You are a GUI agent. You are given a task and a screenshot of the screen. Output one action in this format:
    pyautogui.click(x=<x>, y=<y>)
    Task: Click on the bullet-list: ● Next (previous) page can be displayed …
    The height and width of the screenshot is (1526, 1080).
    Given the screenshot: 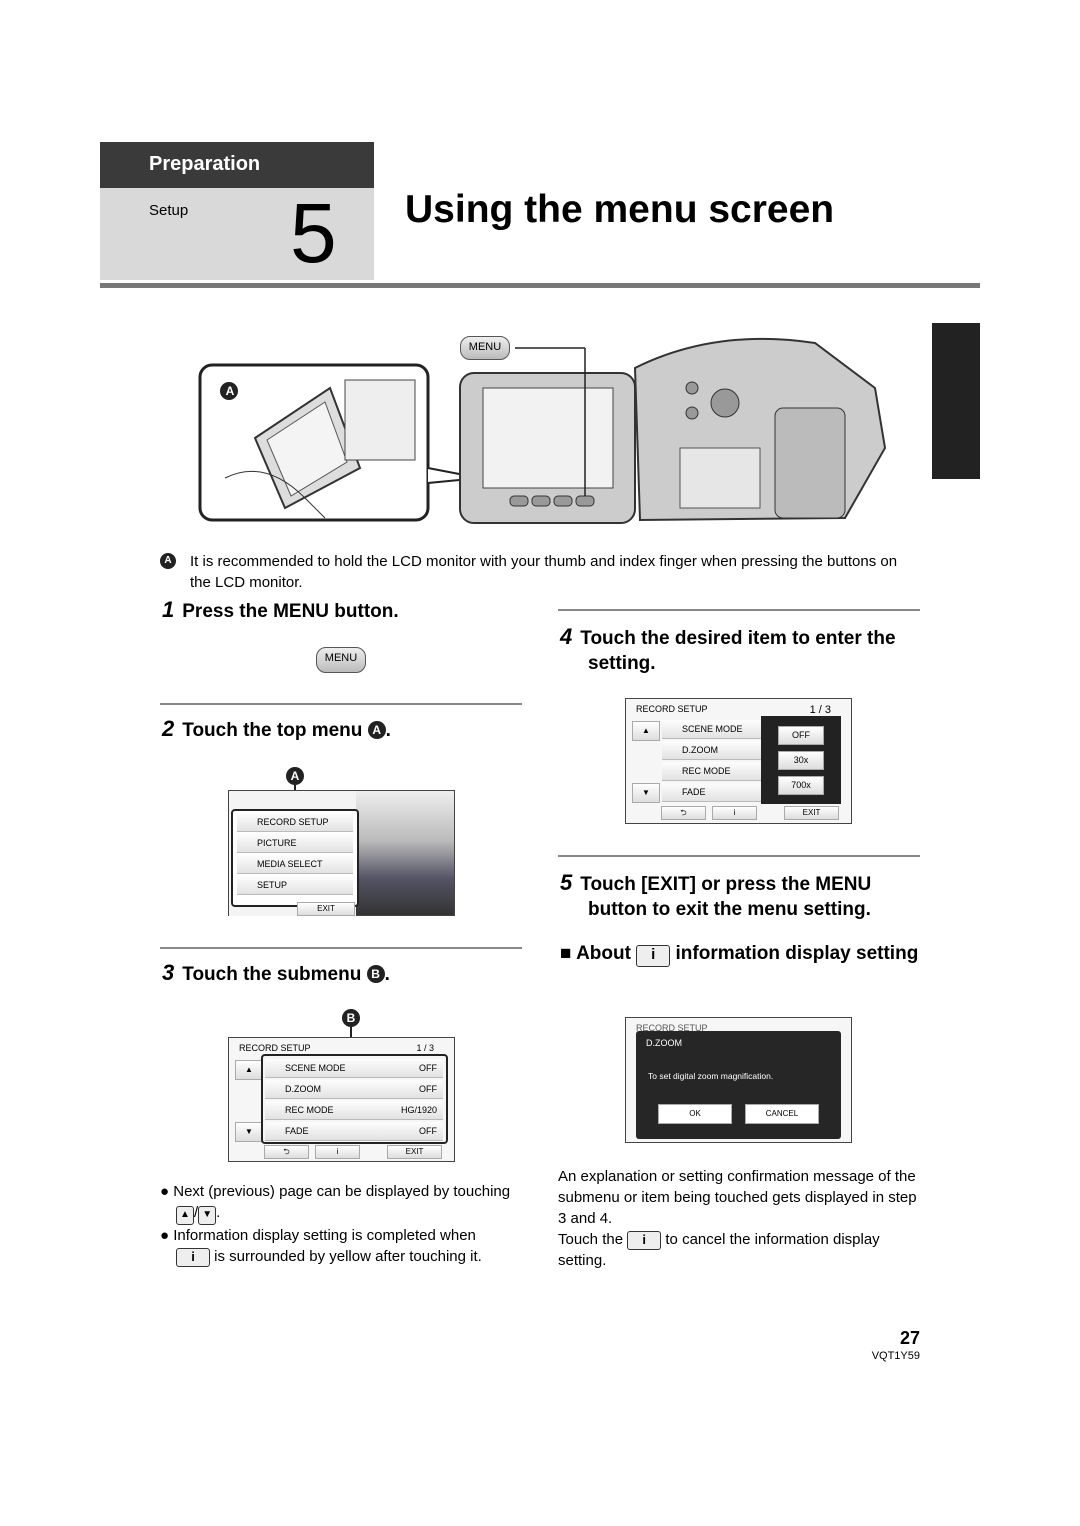 What is the action you would take?
    pyautogui.click(x=335, y=1225)
    